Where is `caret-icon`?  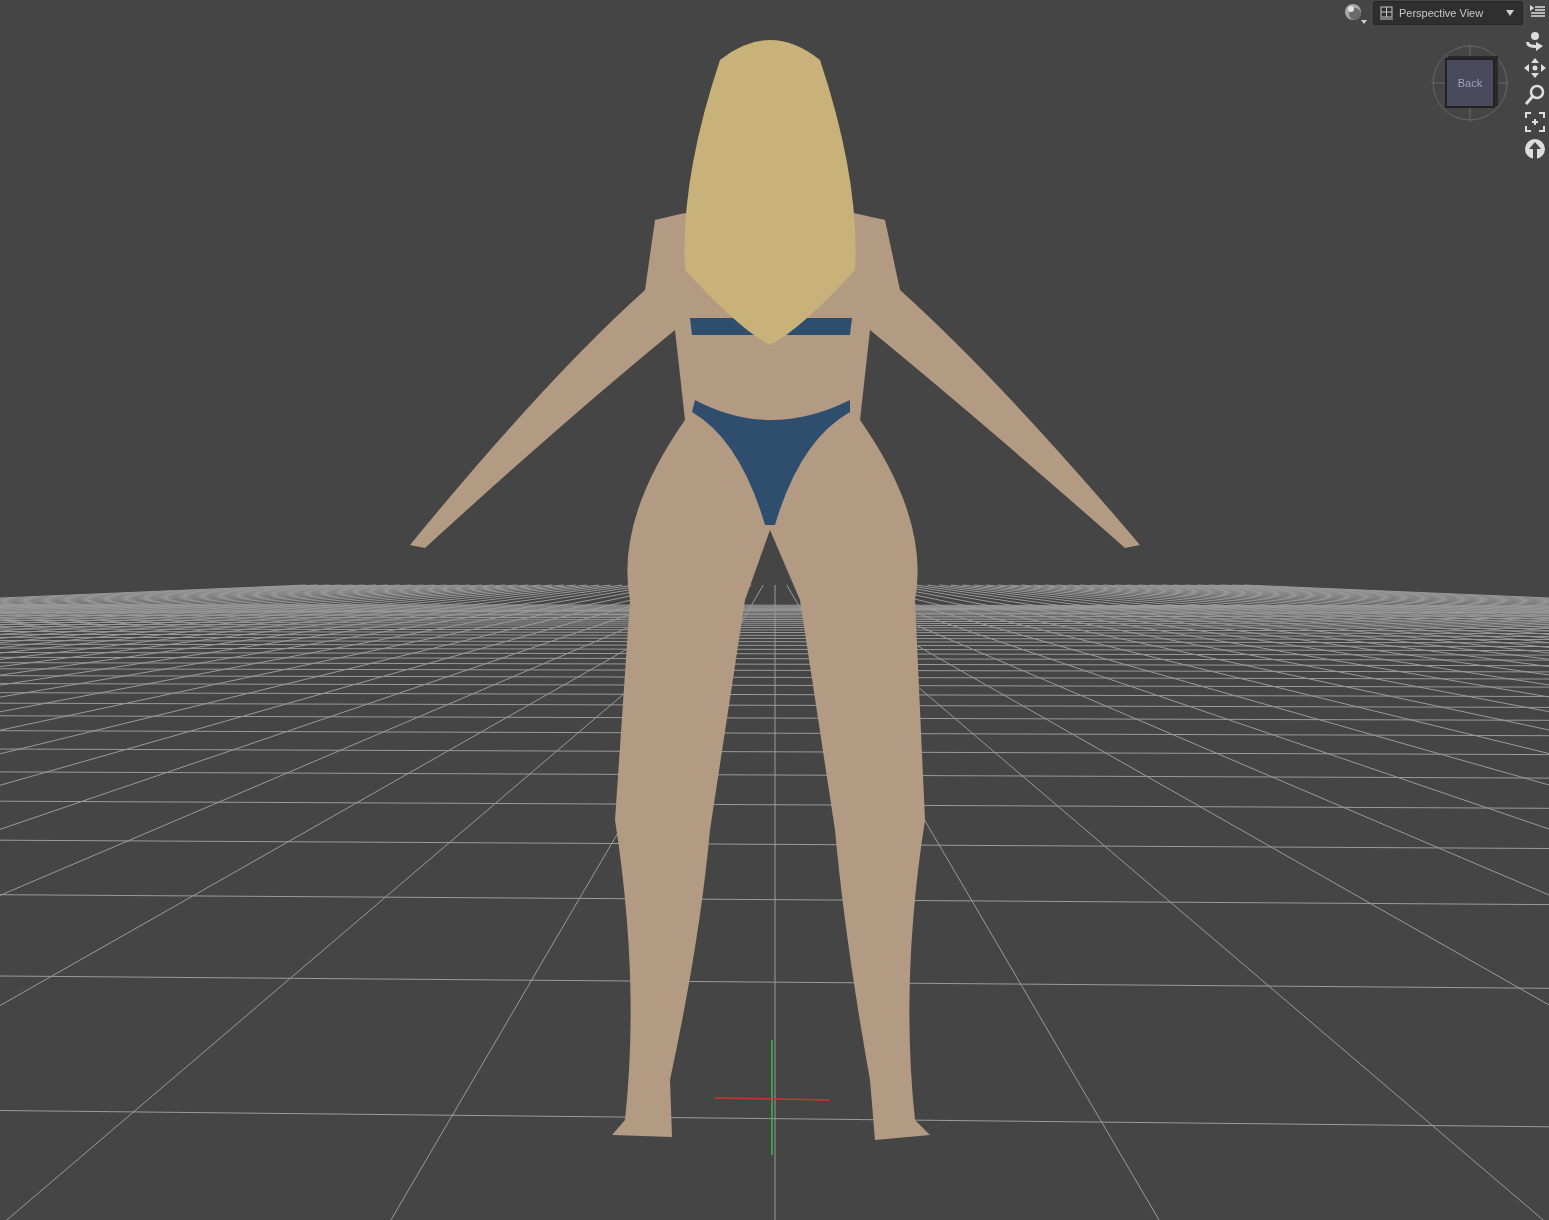 caret-icon is located at coordinates (1510, 13).